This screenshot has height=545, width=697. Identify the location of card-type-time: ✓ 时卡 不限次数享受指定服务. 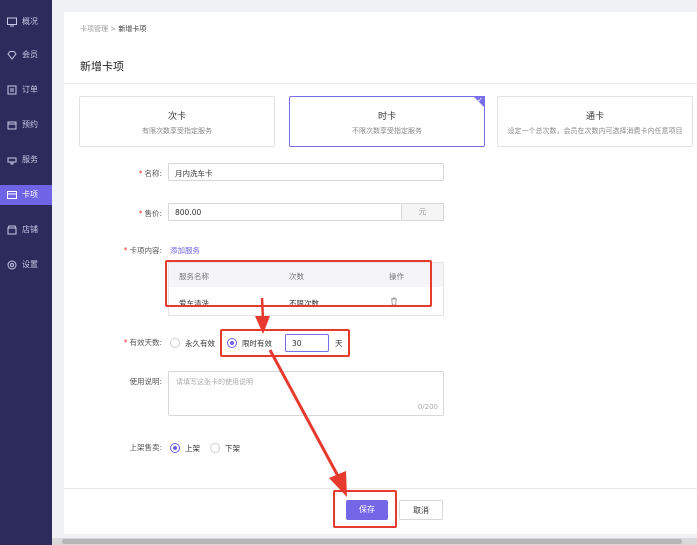
(387, 121).